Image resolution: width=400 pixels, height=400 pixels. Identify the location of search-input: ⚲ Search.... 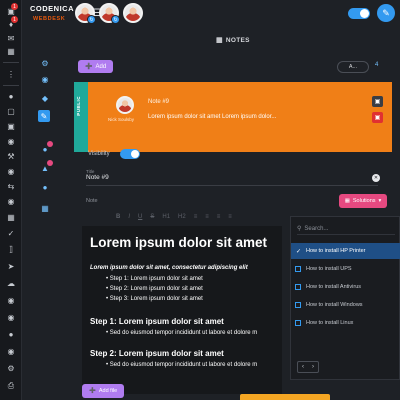
(346, 229).